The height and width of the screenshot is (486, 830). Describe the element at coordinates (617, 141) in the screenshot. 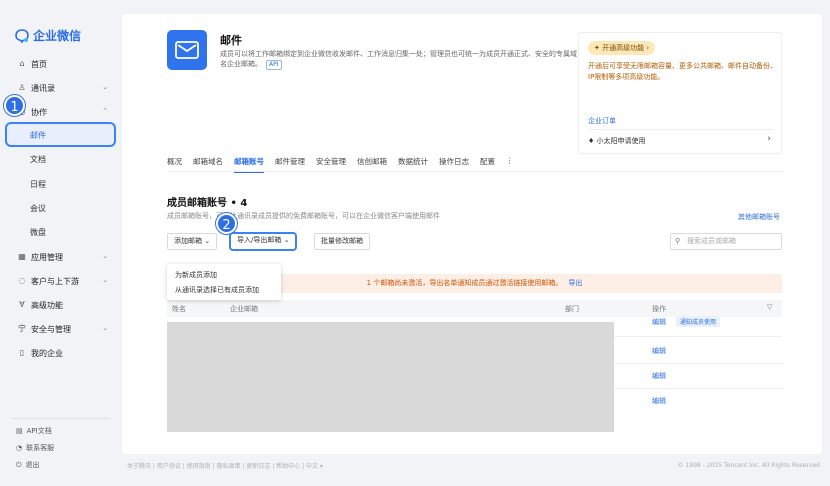

I see `promo-order-item: ♦ 小太阳申请使用` at that location.